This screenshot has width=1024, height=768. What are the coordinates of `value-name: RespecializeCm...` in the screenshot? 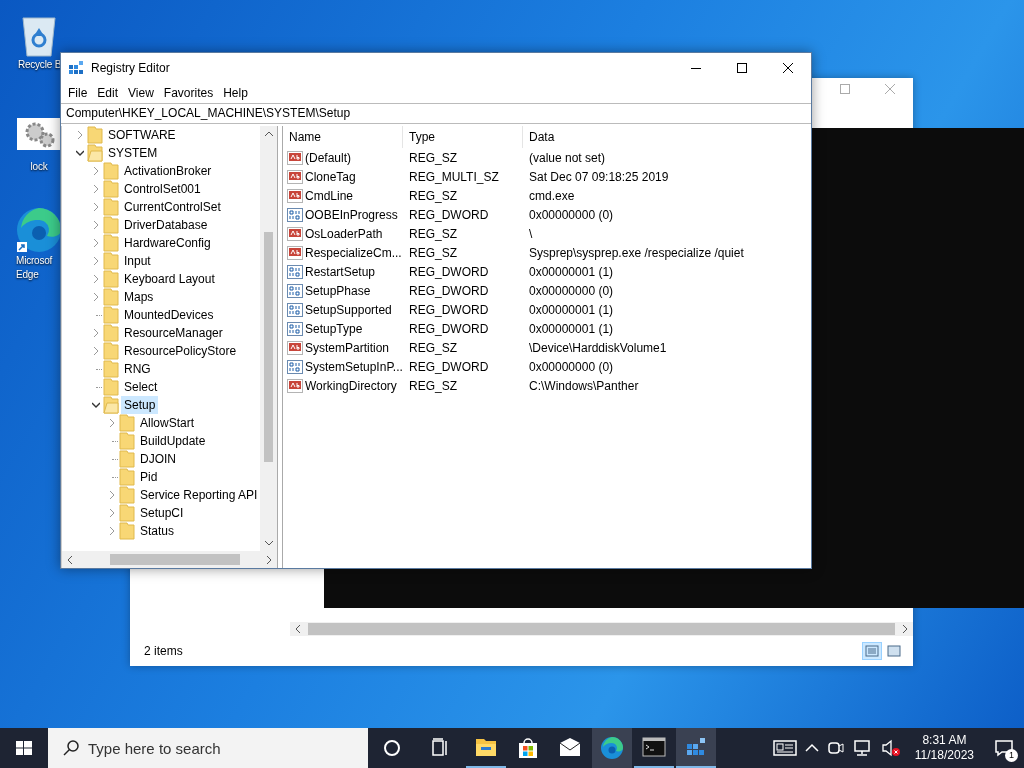 It's located at (353, 252).